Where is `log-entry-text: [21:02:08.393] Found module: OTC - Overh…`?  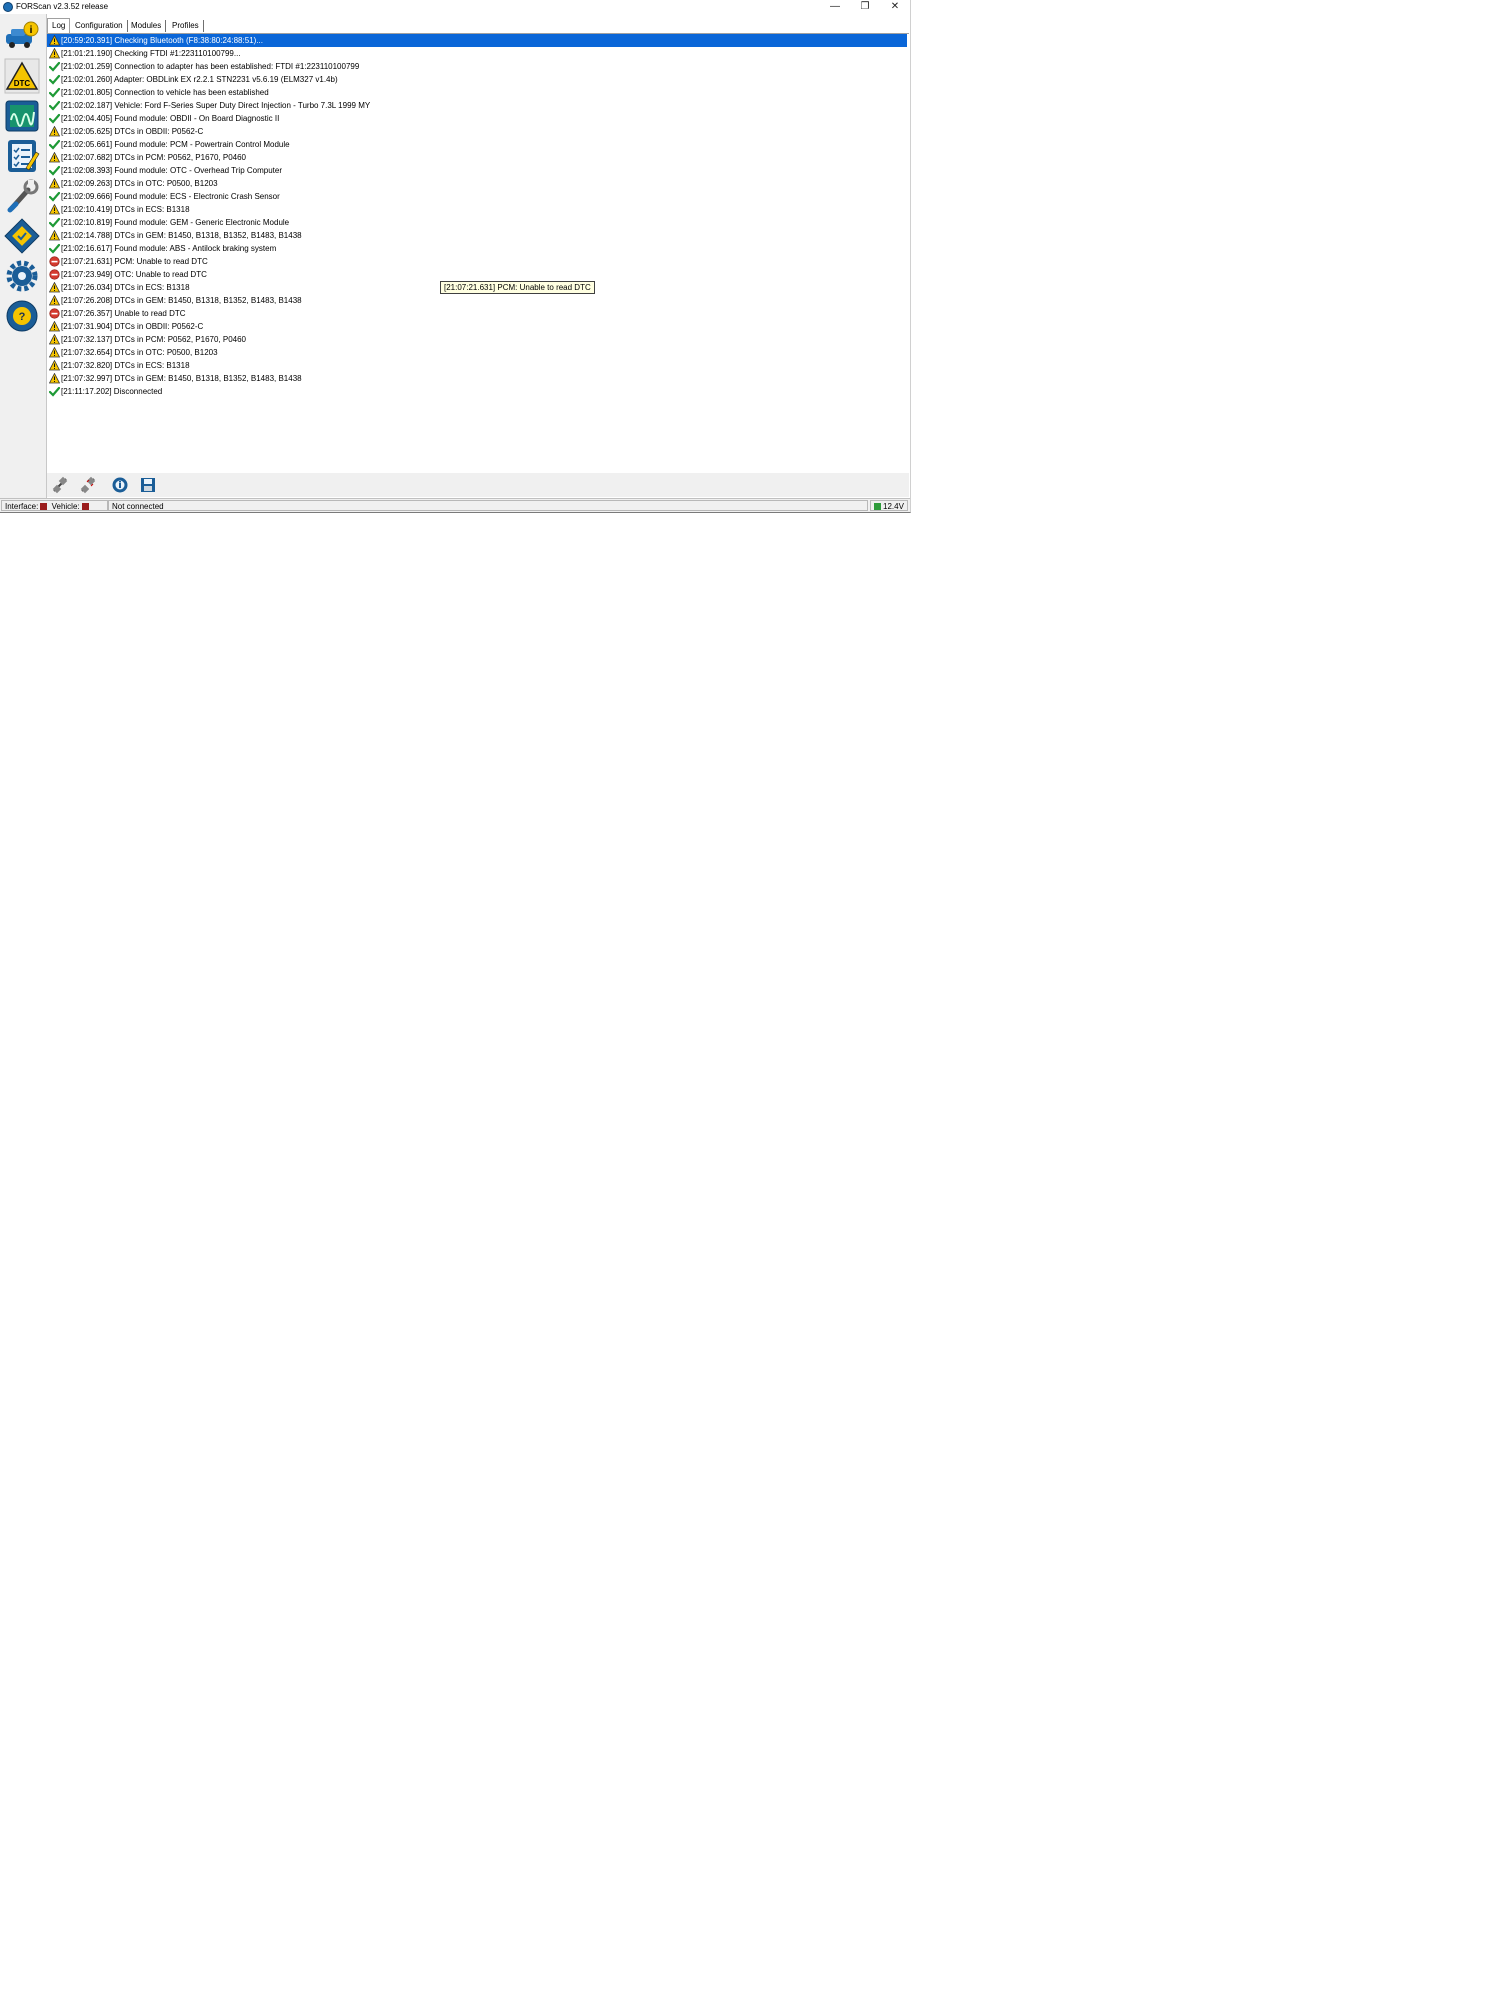
log-entry-text: [21:02:08.393] Found module: OTC - Overh… is located at coordinates (172, 170).